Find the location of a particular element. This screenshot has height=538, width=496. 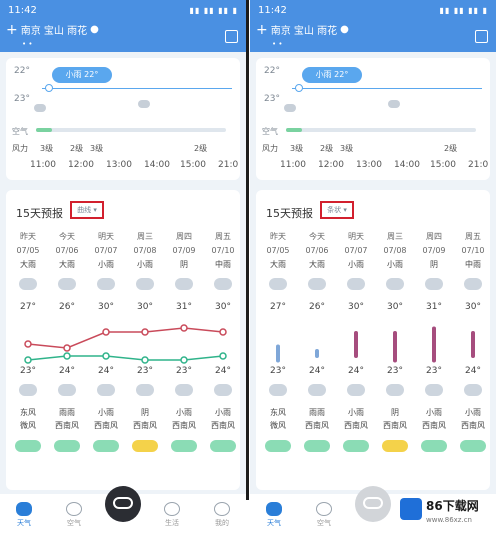

life-icon is located at coordinates (172, 509).